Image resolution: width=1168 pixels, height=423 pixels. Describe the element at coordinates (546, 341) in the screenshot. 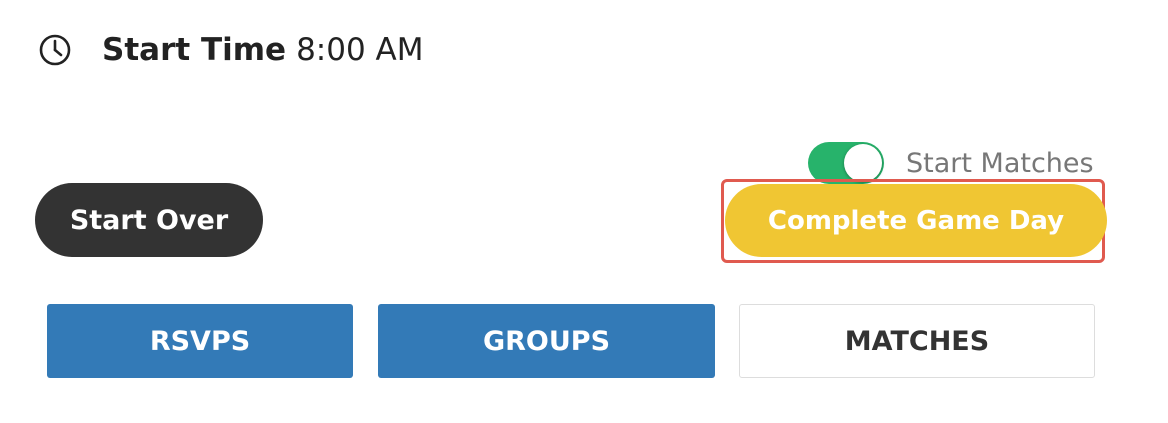

I see `tab-groups: GROUPS` at that location.